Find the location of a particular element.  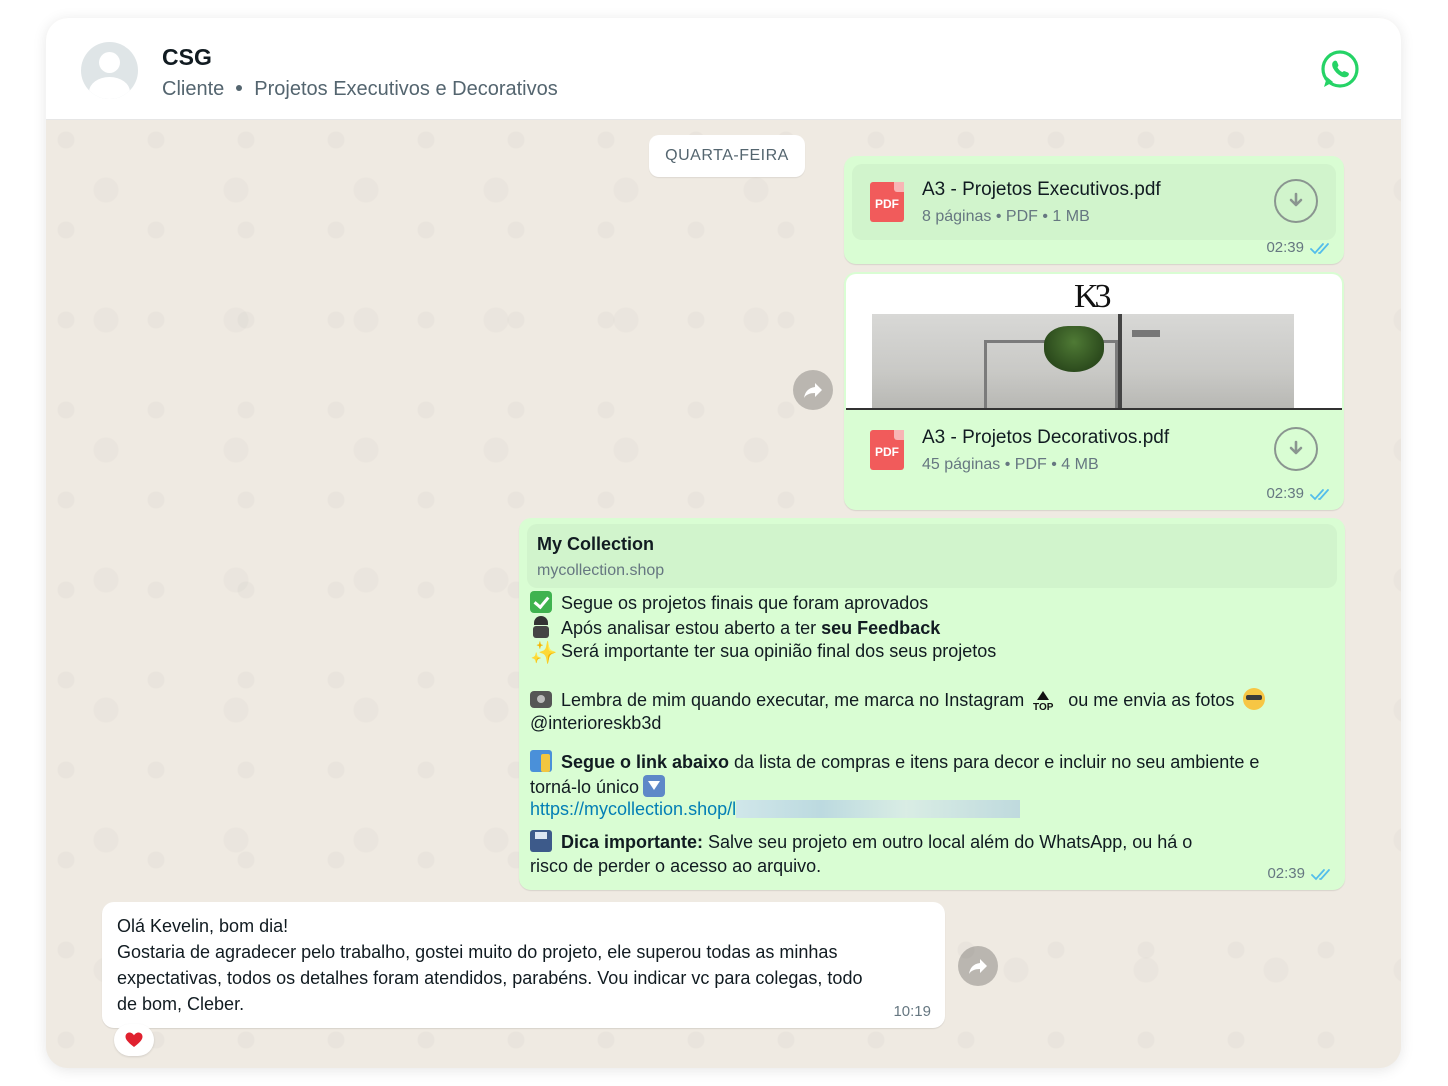

message-line: @interioreskb3d is located at coordinates (596, 723).